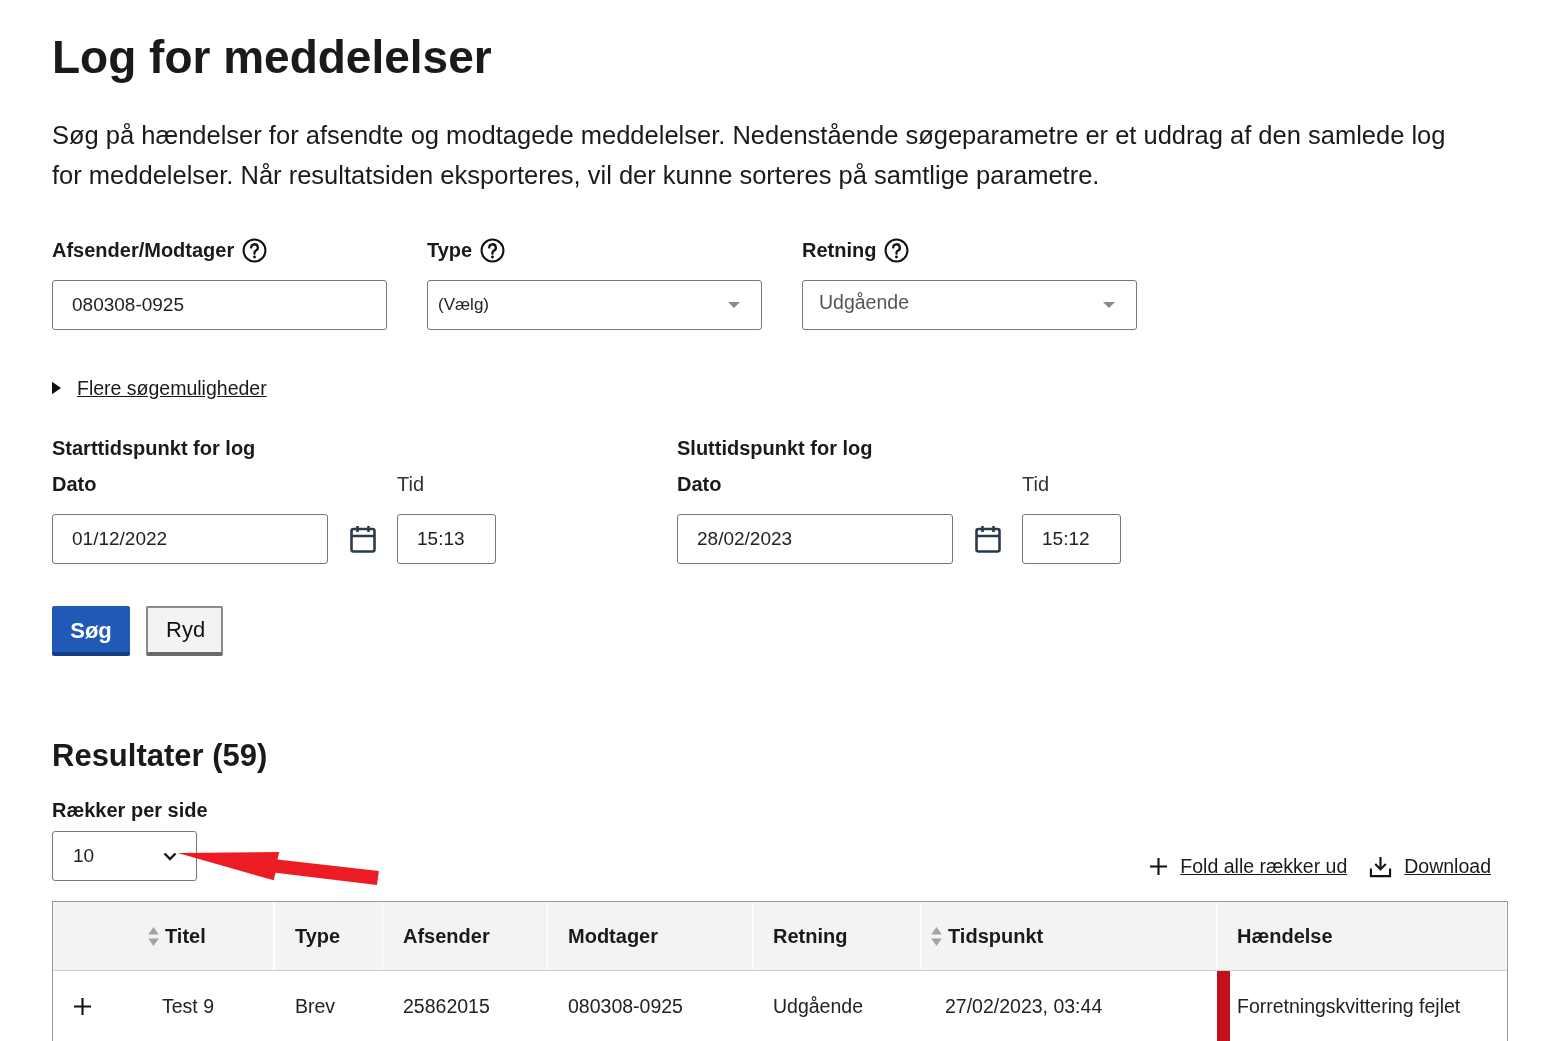 This screenshot has height=1041, width=1541. I want to click on time-field: 15:13, so click(446, 539).